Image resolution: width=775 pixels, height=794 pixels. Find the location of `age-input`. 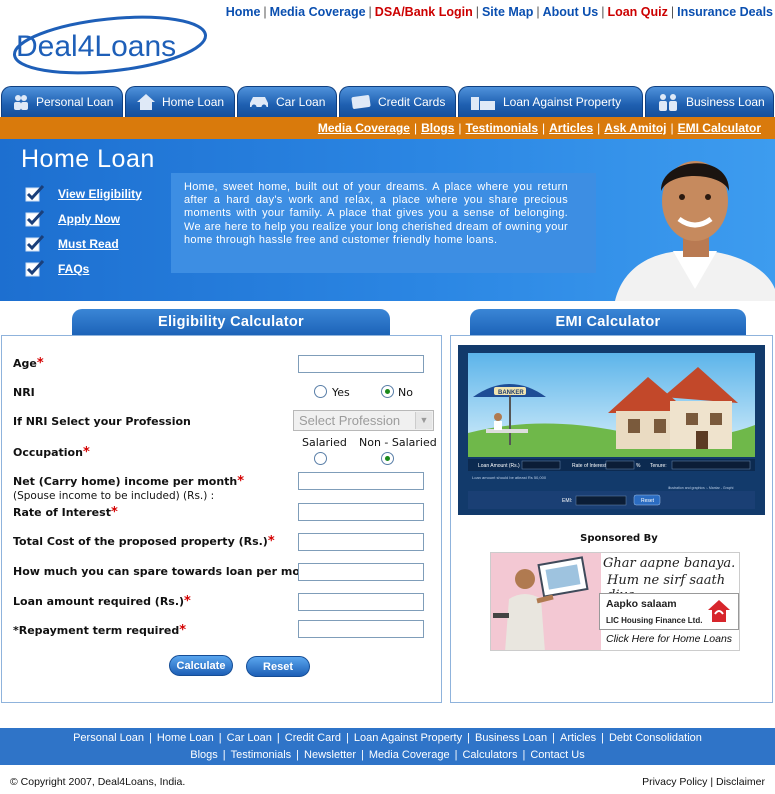

age-input is located at coordinates (361, 364).